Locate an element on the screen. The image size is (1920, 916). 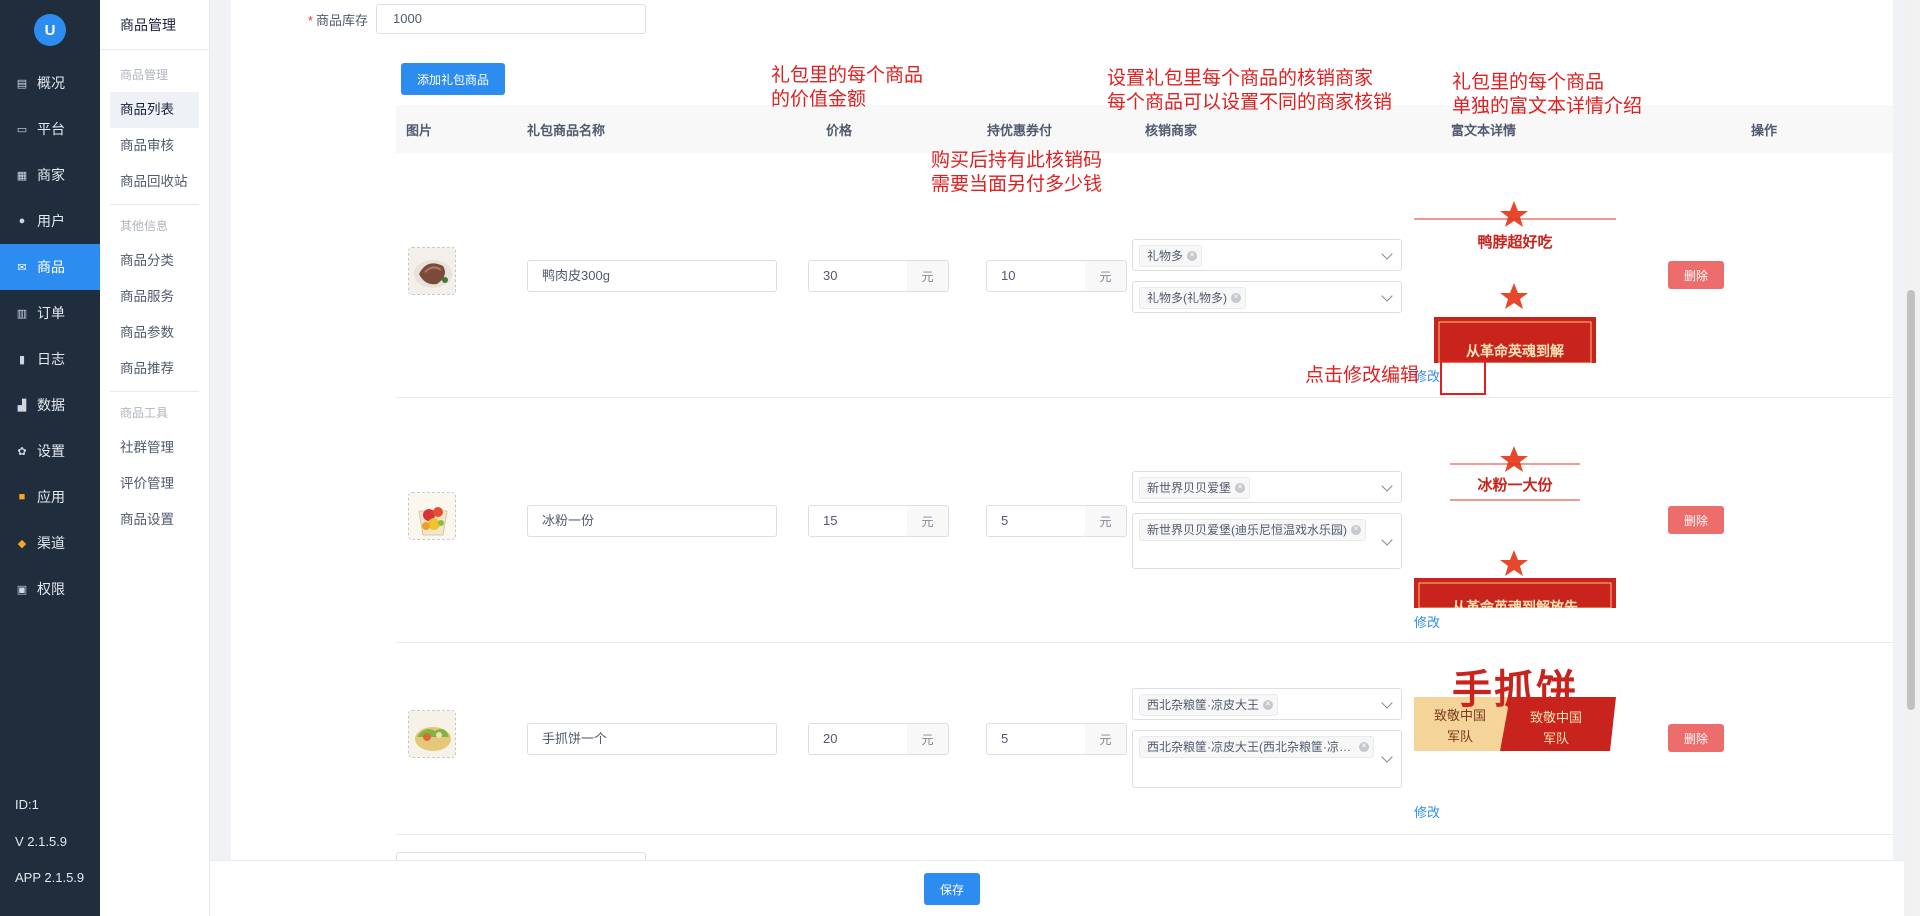
submenu-item-service: 商品服务 is located at coordinates (154, 297).